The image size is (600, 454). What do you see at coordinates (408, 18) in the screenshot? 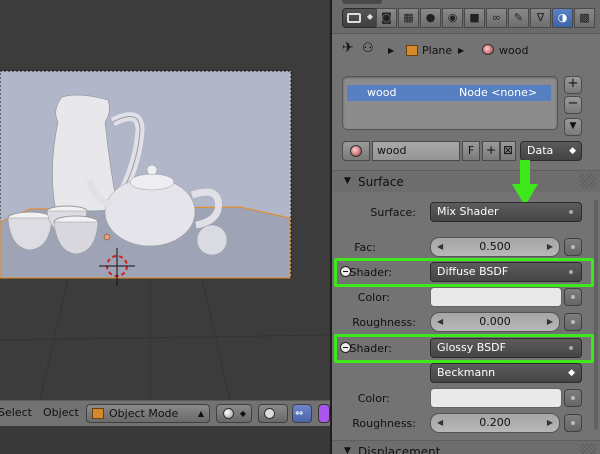
I see `render-layers-icon: ▦` at bounding box center [408, 18].